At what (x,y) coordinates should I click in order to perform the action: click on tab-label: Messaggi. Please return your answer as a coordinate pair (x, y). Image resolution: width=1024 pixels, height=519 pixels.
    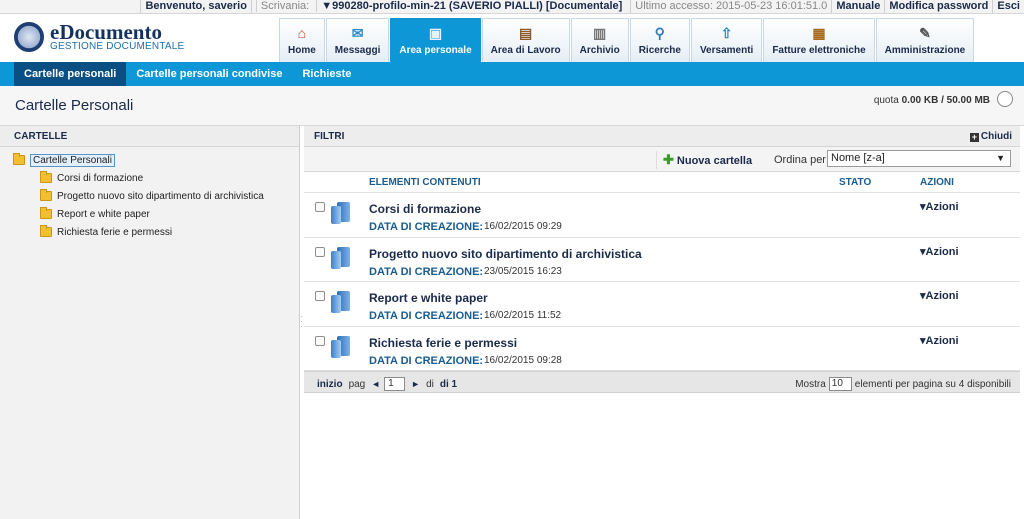
    Looking at the image, I should click on (357, 50).